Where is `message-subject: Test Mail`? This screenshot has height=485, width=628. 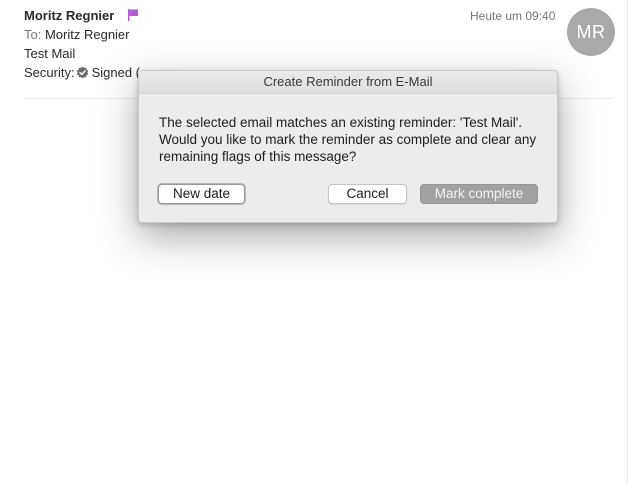 message-subject: Test Mail is located at coordinates (50, 53).